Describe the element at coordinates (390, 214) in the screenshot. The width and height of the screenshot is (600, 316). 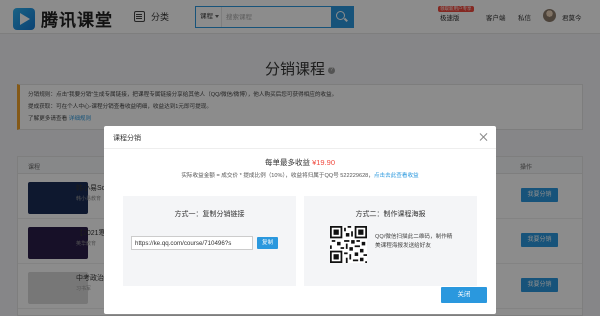
I see `method2-label: 方式二：制作课程海报` at that location.